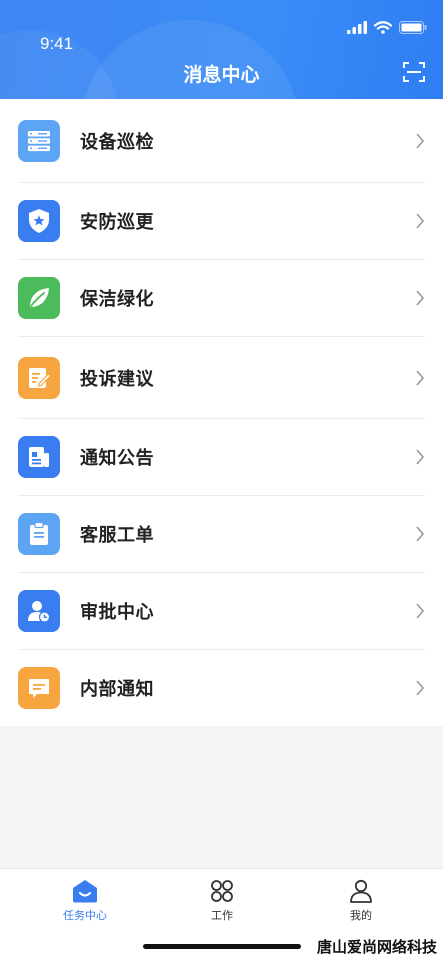 The image size is (443, 960). Describe the element at coordinates (117, 612) in the screenshot. I see `menu-item-label: 审批中心` at that location.